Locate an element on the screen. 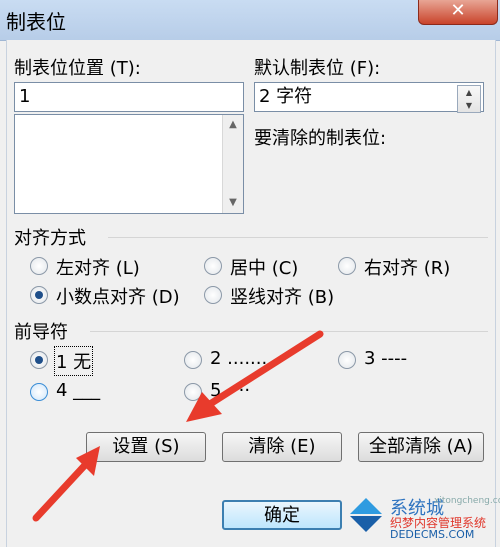 Image resolution: width=500 pixels, height=547 pixels. watermark-line4: xitongcheng.com is located at coordinates (467, 501).